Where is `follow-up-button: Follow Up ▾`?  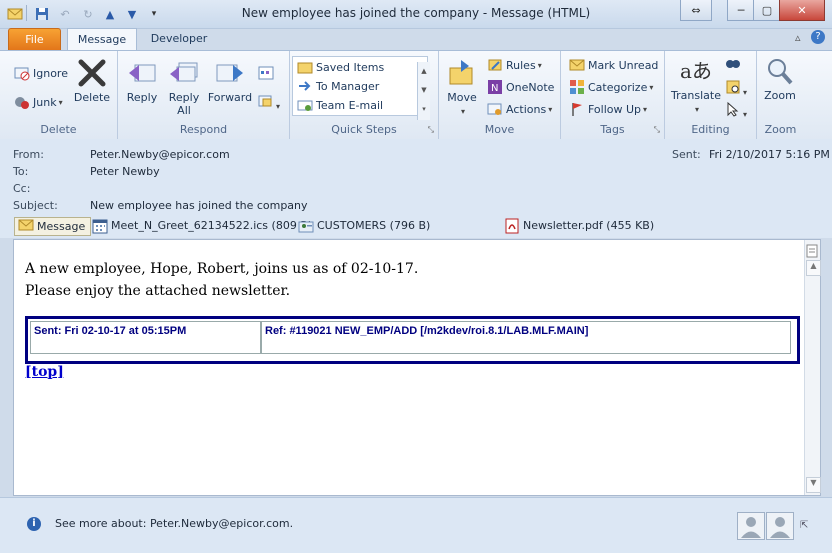 follow-up-button: Follow Up ▾ is located at coordinates (608, 109).